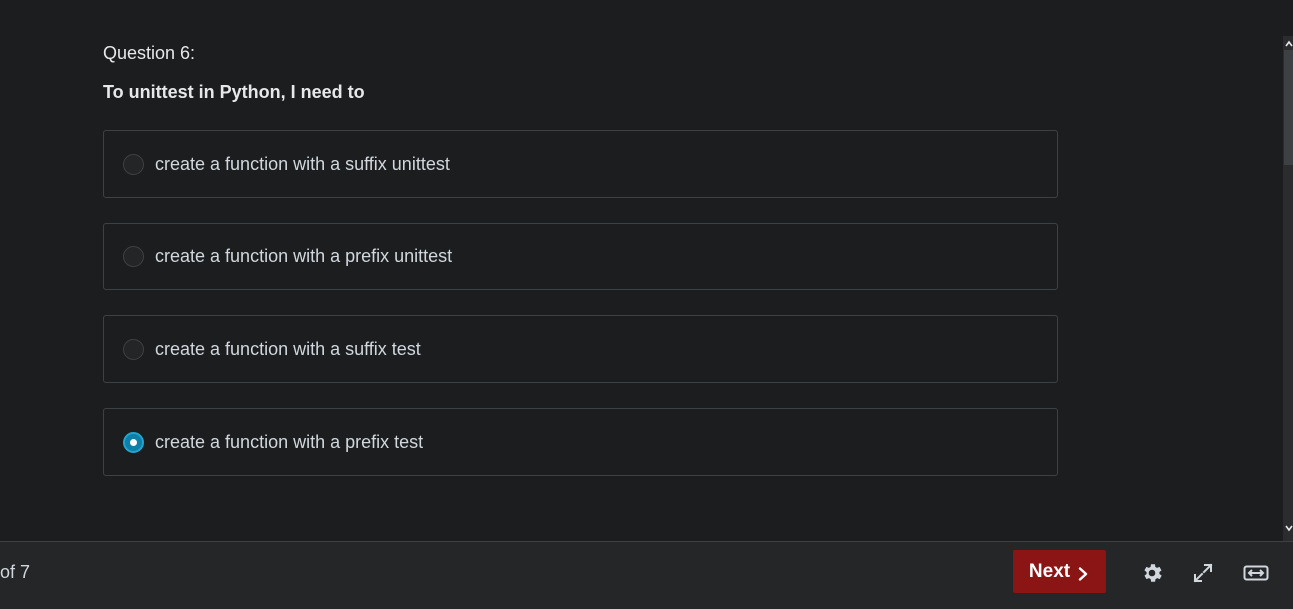 Image resolution: width=1293 pixels, height=609 pixels. I want to click on scrollbar-thumb, so click(1288, 107).